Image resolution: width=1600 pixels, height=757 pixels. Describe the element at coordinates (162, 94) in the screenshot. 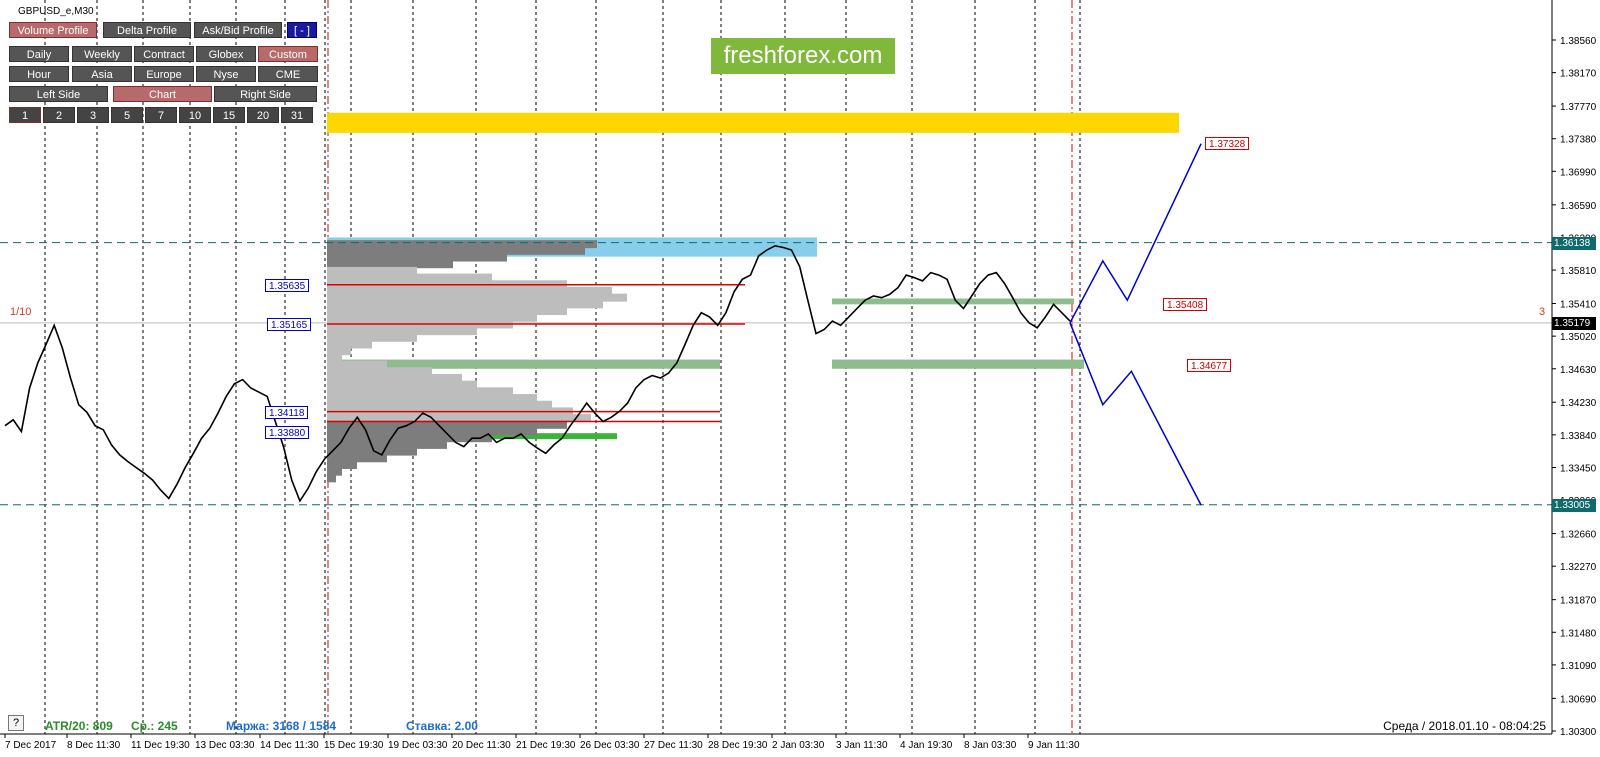

I see `panel-button-chart: Chart` at that location.